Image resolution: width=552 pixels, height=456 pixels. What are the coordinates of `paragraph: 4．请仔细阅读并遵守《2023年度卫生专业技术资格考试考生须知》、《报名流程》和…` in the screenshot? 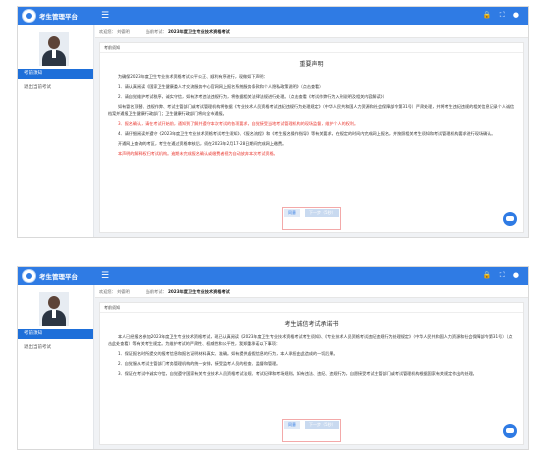 It's located at (307, 133).